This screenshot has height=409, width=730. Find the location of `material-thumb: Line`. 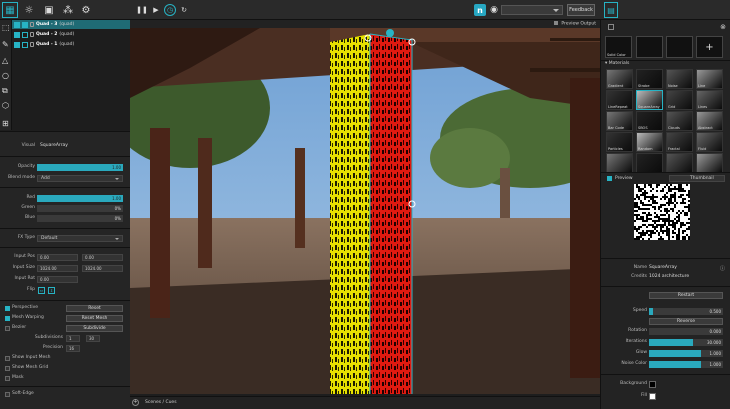

material-thumb: Line is located at coordinates (709, 79).